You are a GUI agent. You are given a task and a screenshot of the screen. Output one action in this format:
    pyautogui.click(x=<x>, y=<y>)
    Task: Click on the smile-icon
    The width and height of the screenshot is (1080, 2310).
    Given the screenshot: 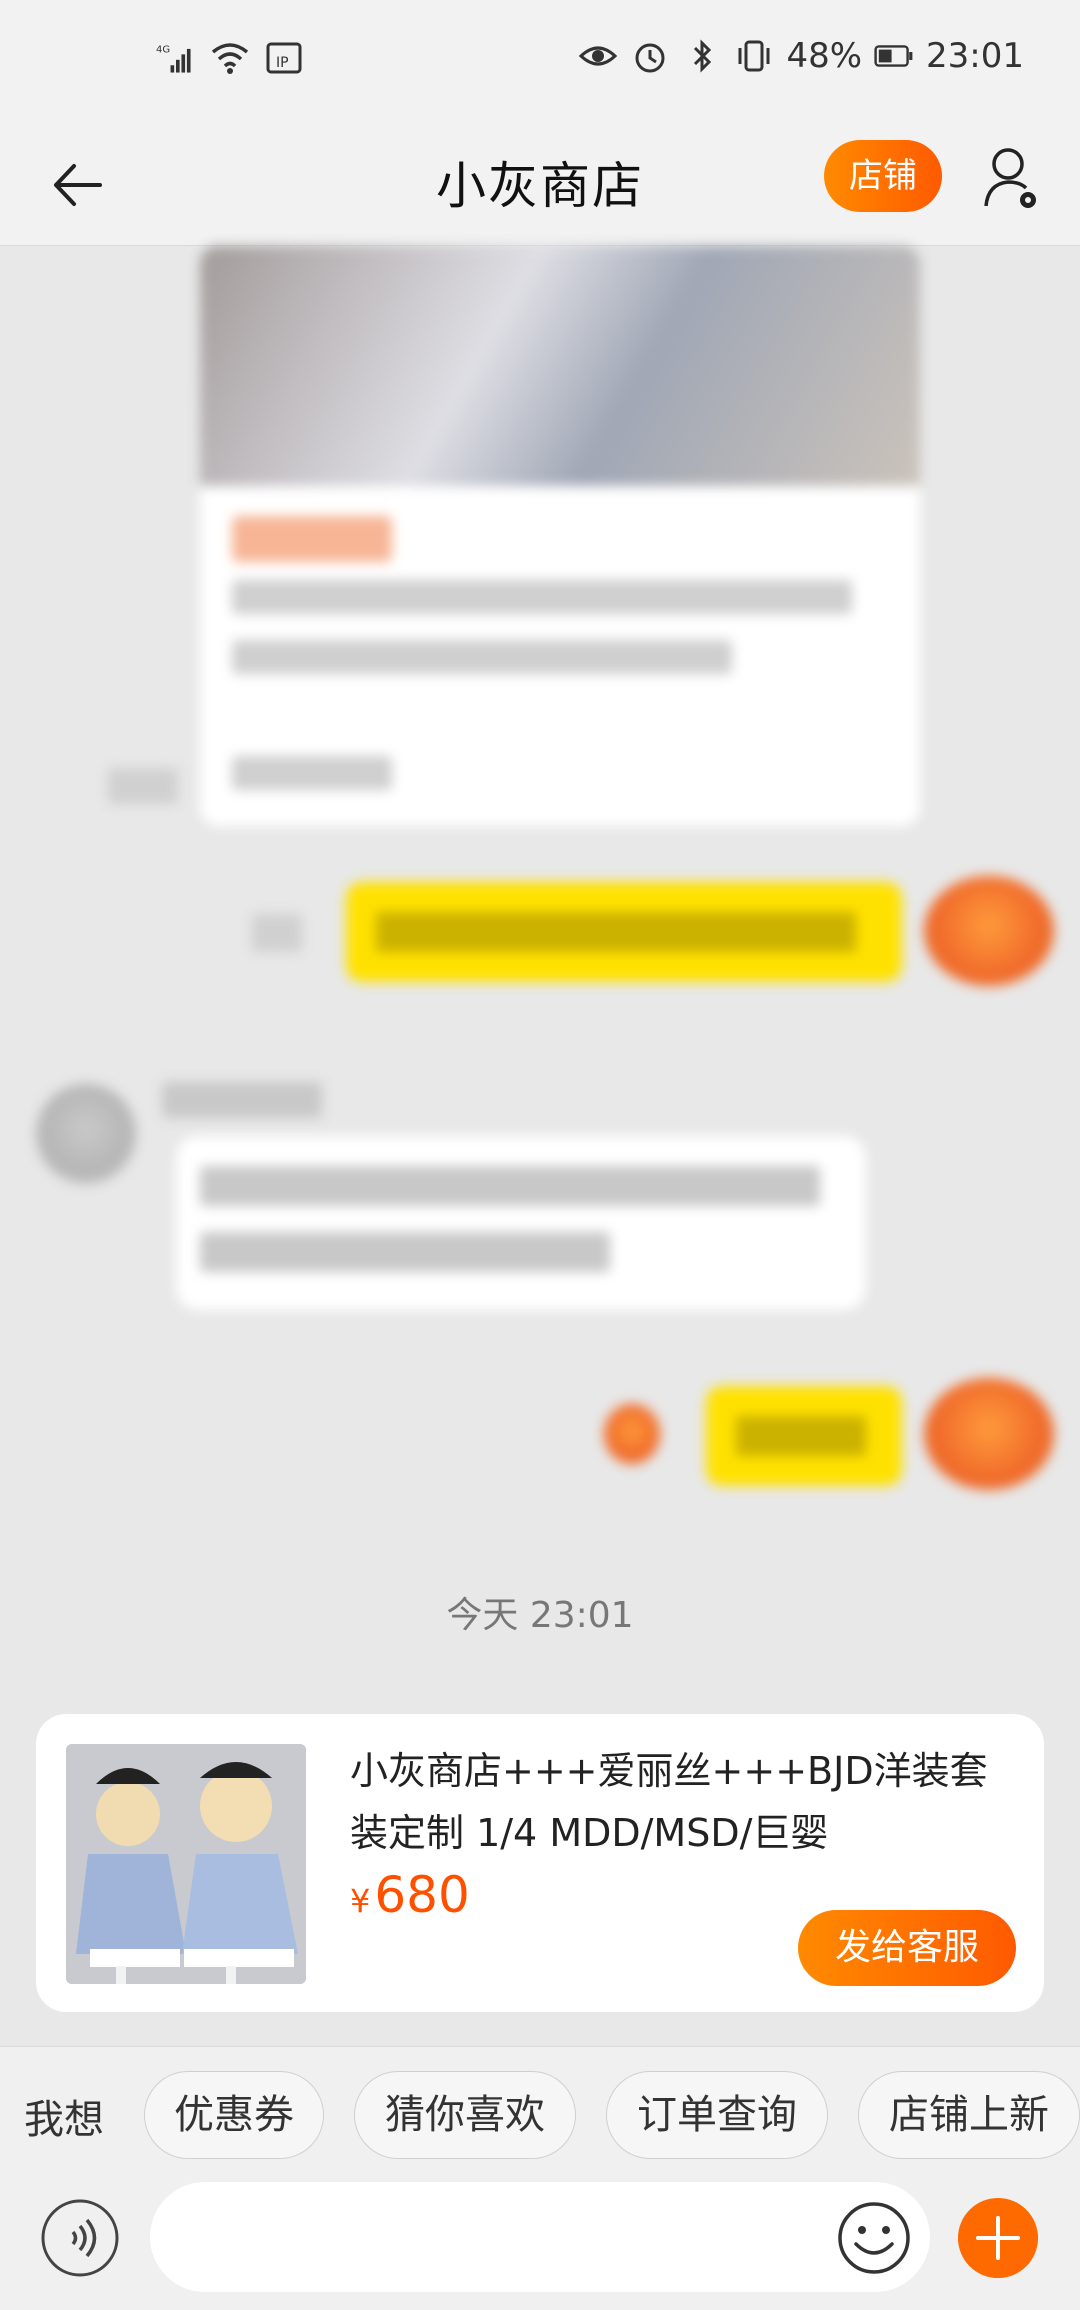 What is the action you would take?
    pyautogui.click(x=874, y=2238)
    